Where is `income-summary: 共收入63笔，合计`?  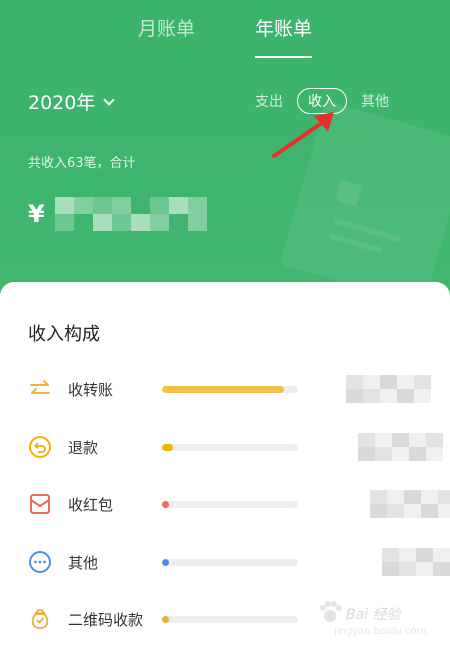 income-summary: 共收入63笔，合计 is located at coordinates (82, 163).